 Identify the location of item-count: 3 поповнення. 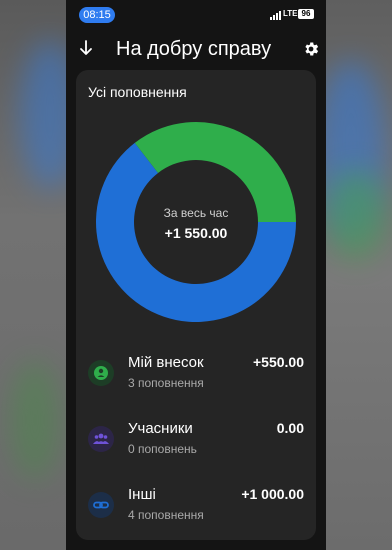
(166, 383).